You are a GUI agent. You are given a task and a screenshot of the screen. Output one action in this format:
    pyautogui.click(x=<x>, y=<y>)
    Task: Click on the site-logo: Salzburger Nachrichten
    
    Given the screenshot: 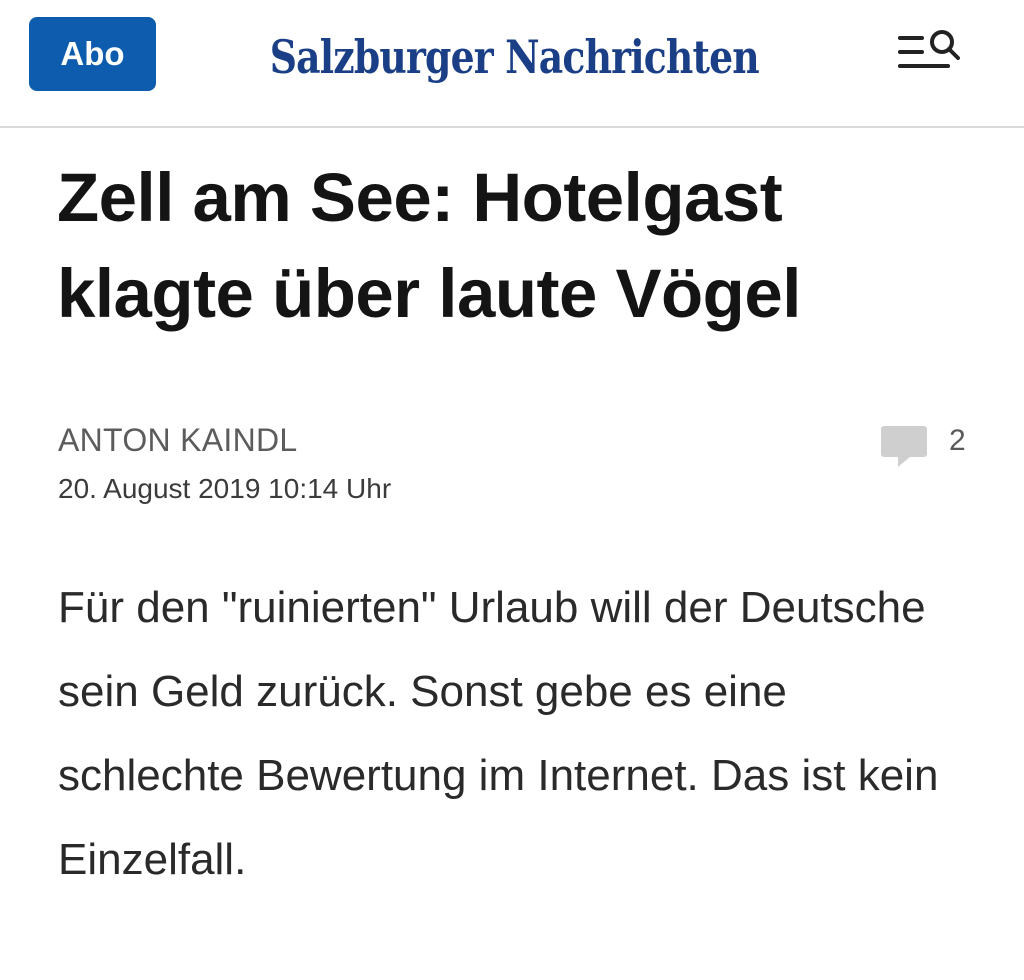 What is the action you would take?
    pyautogui.click(x=514, y=57)
    